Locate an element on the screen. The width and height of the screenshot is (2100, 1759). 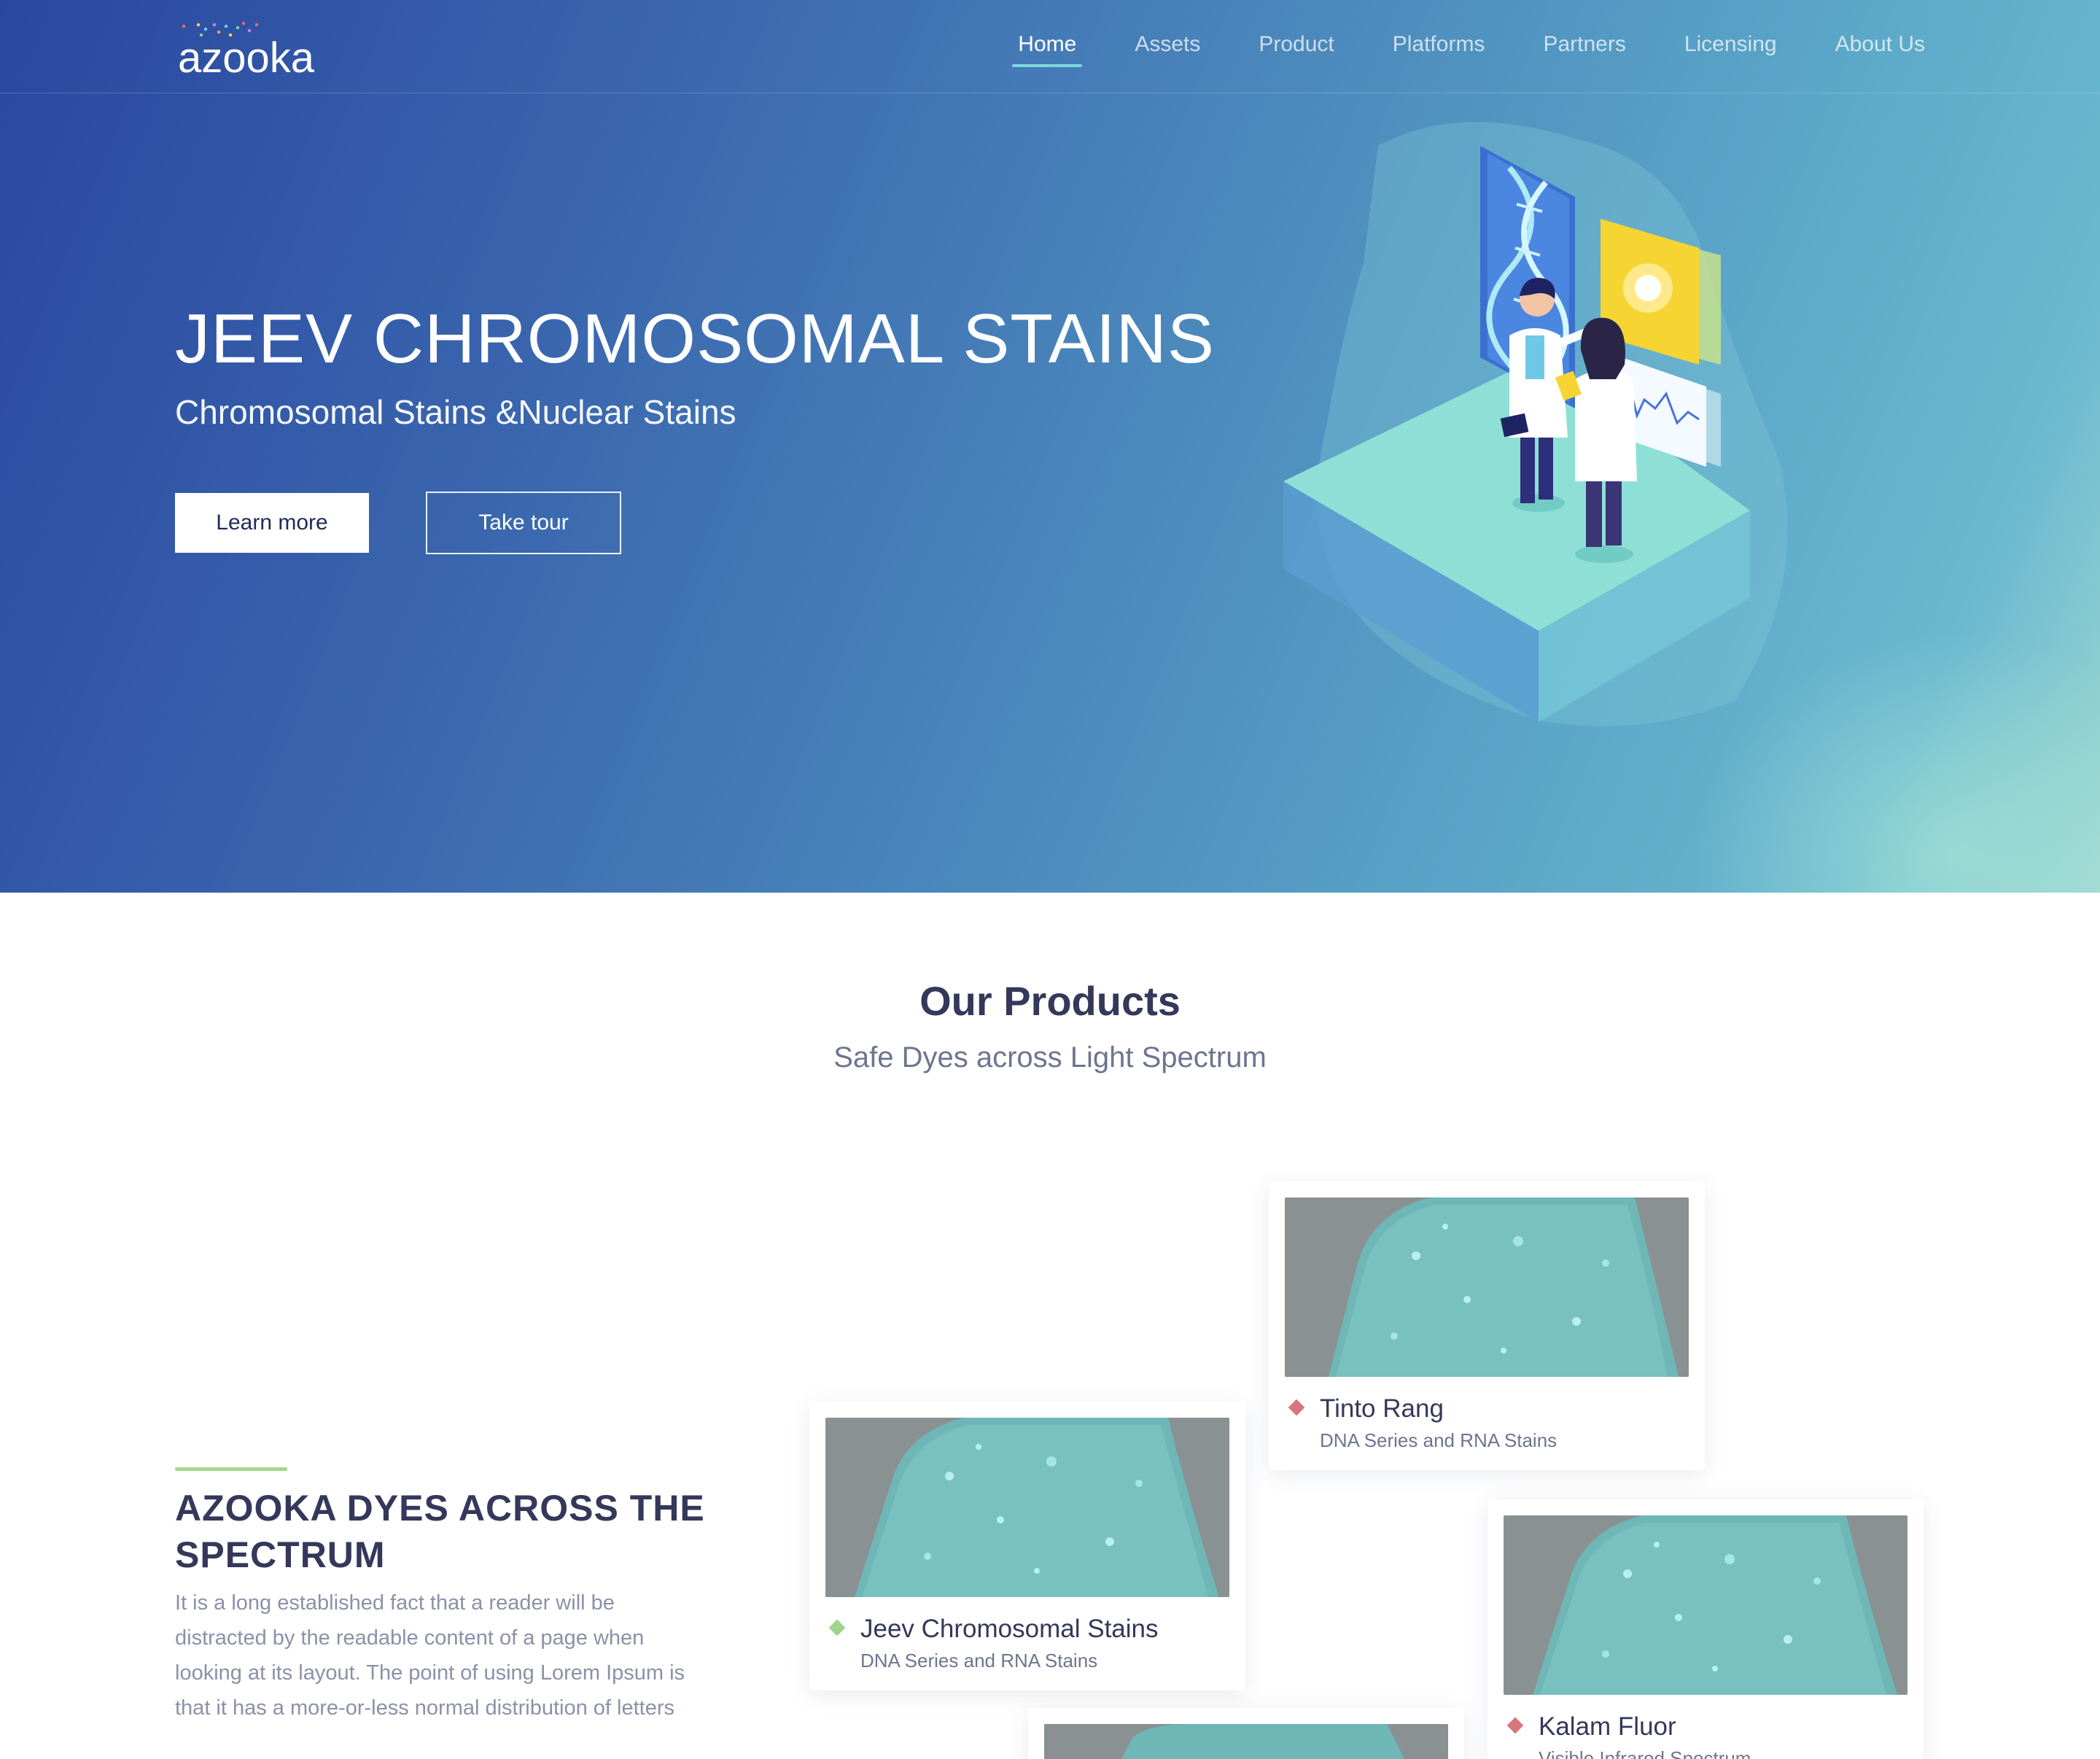
product-card-kalam-fluor: Kalam Fluor Visible Infrared Spectrum is located at coordinates (1706, 1629).